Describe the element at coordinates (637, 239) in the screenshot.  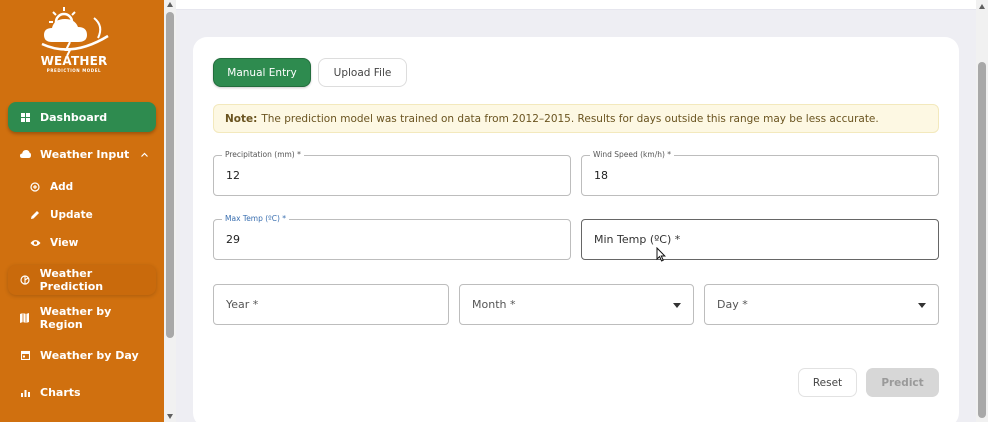
I see `min-temp-placeholder: Min Temp (ºC) *` at that location.